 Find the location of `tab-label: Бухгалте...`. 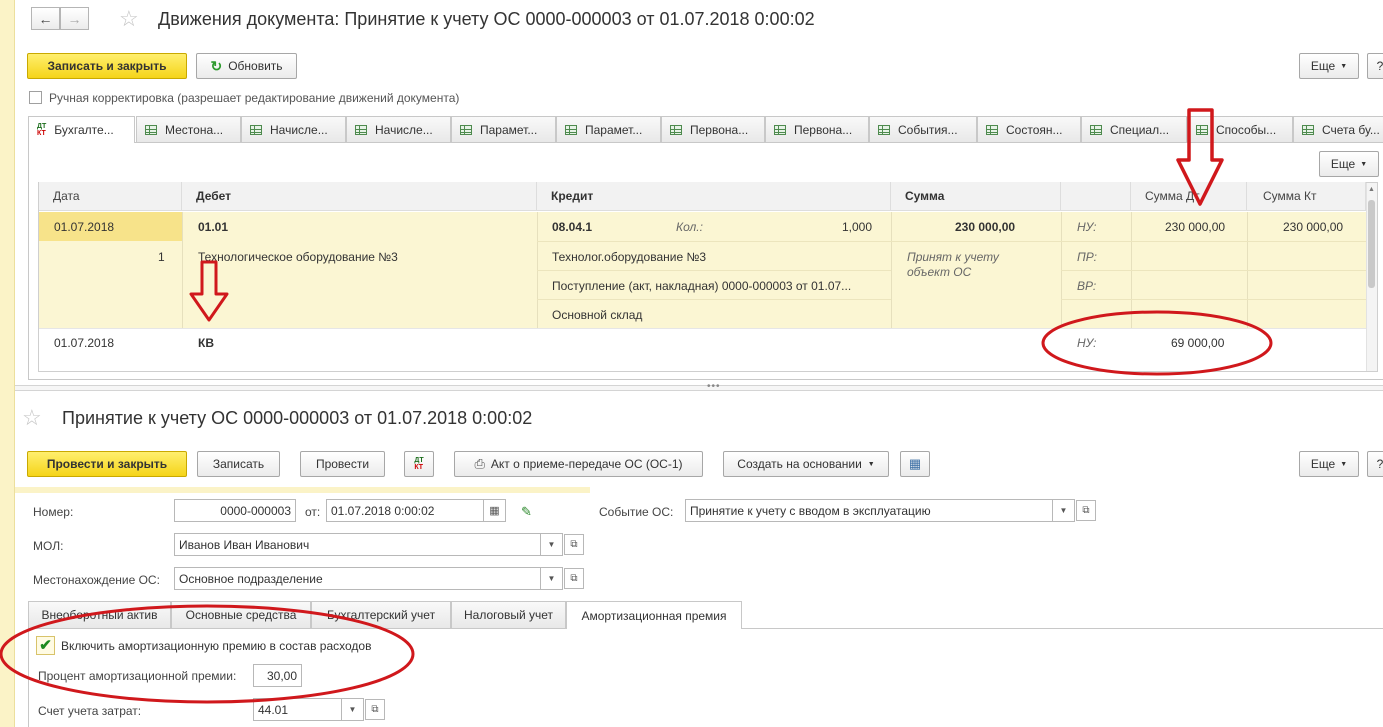

tab-label: Бухгалте... is located at coordinates (84, 130).